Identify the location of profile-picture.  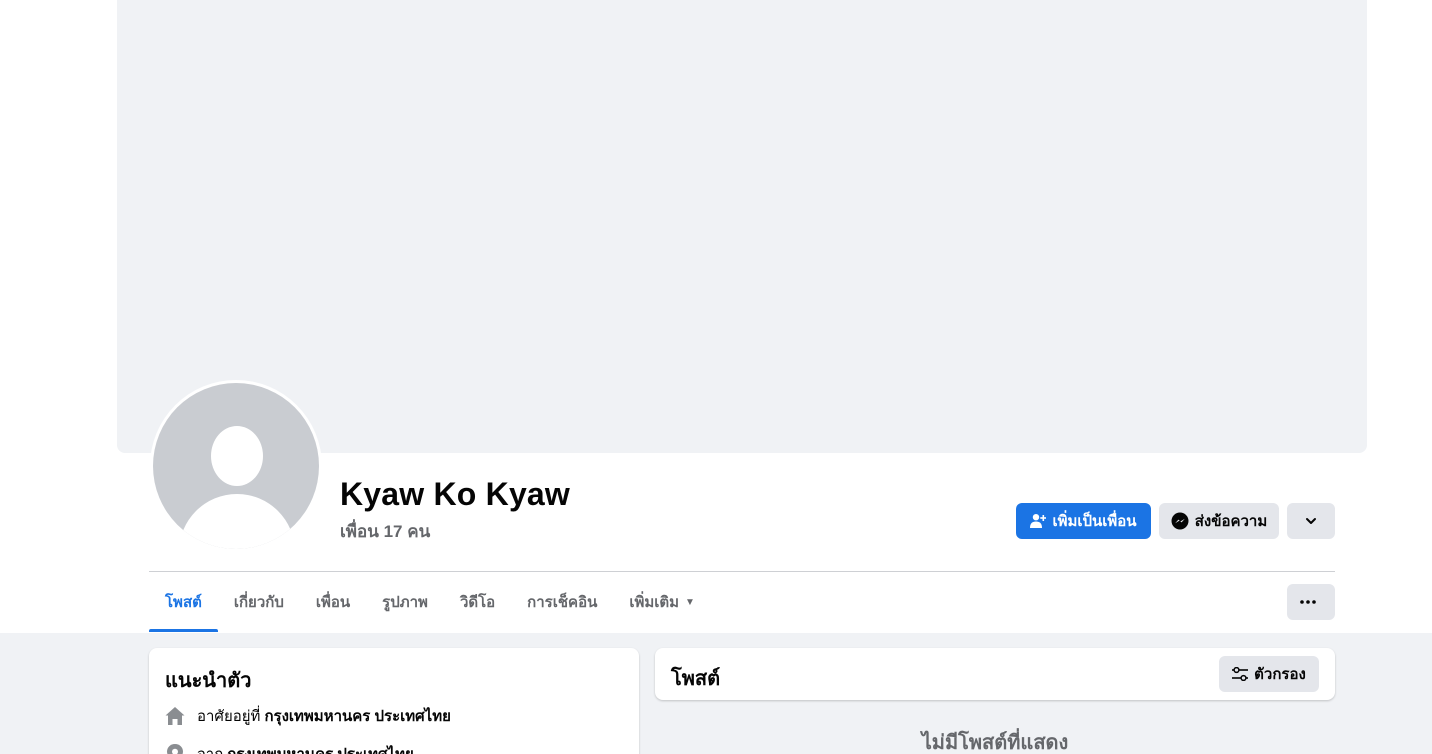
(236, 466).